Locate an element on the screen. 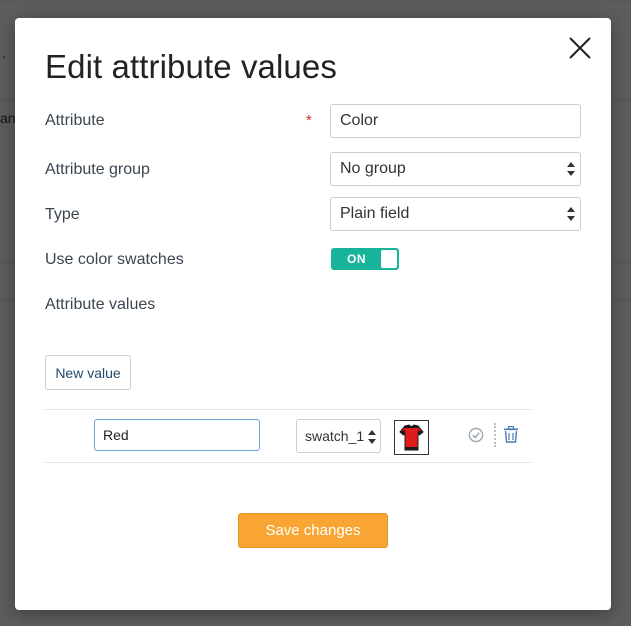  type-value: Plain field is located at coordinates (375, 213).